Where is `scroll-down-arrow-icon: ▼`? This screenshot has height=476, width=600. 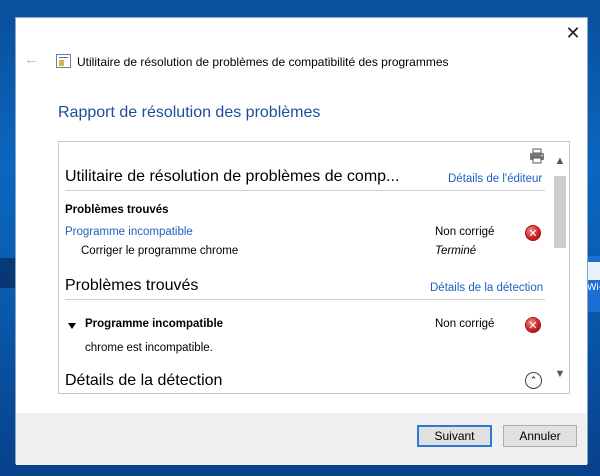 scroll-down-arrow-icon: ▼ is located at coordinates (560, 374).